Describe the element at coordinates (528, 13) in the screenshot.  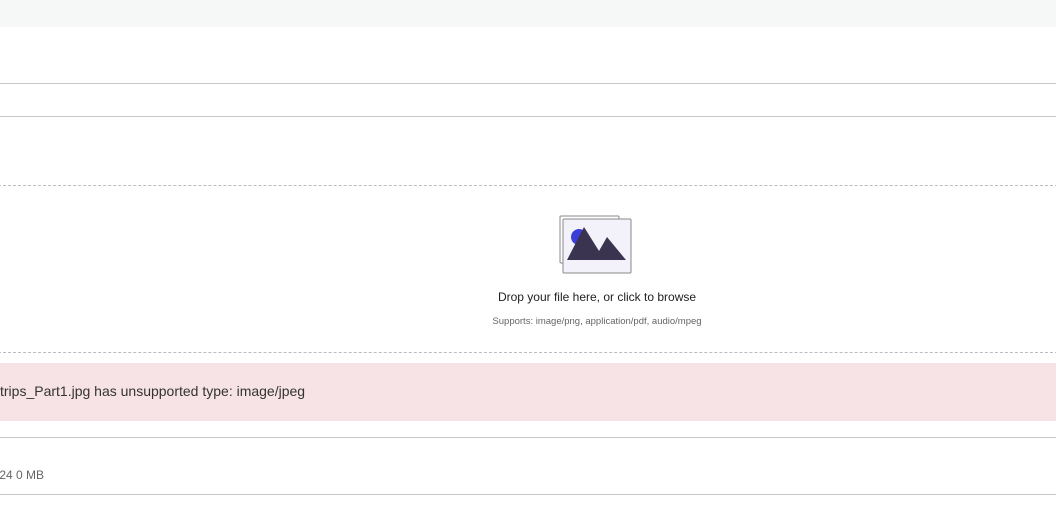
I see `top-toolbar-strip` at that location.